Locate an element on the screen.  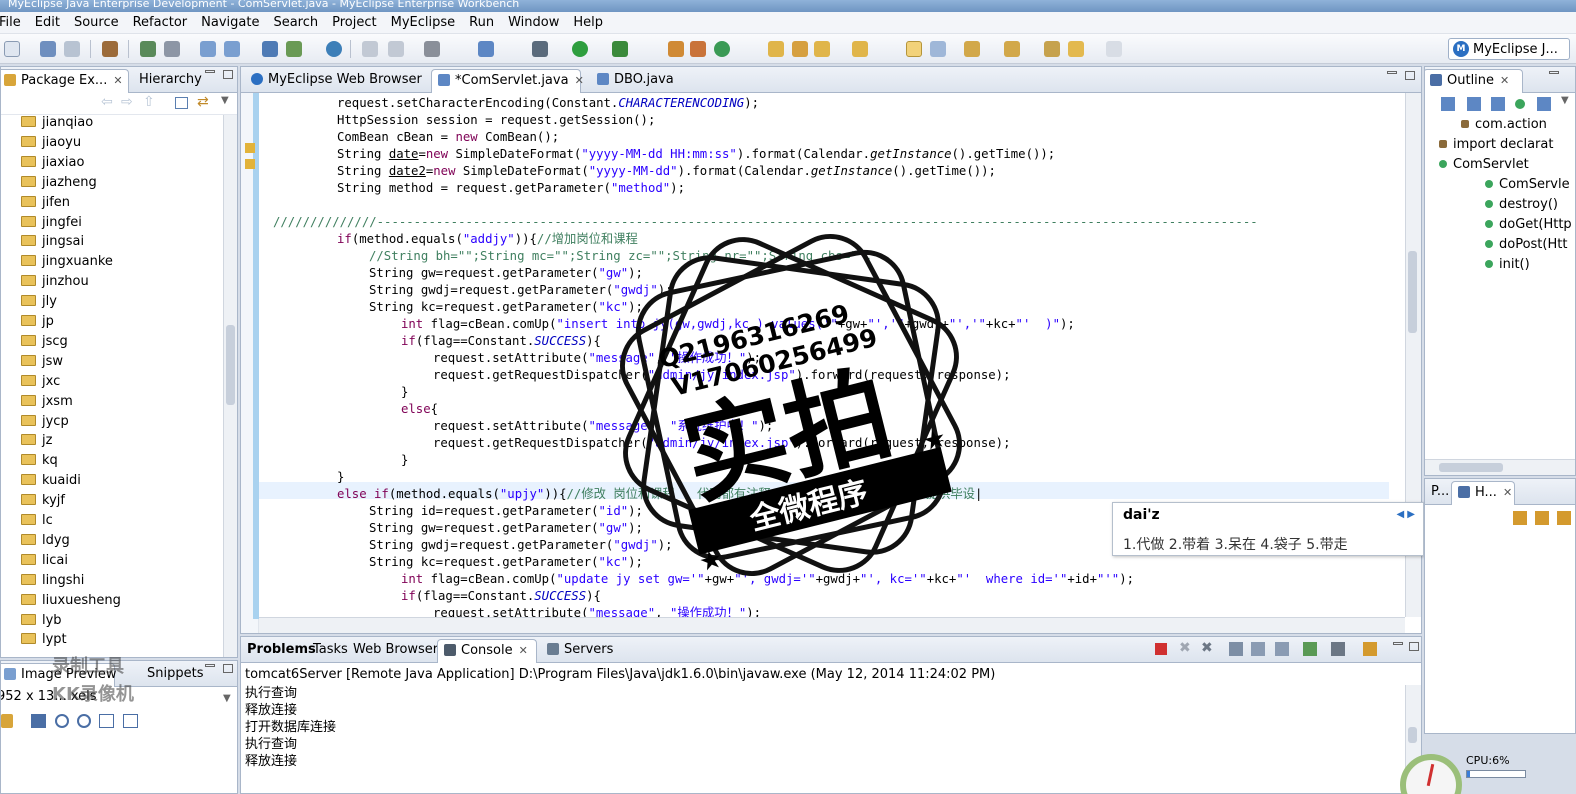
tree-item: jz is located at coordinates (29, 441).